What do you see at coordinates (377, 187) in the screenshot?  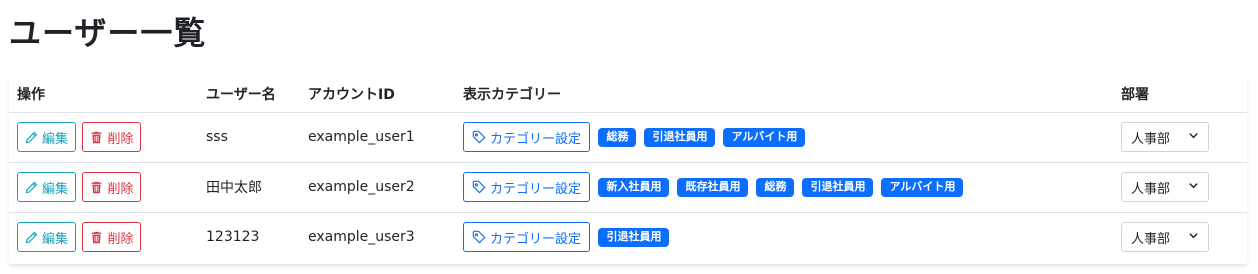 I see `account-id-cell: example_user2` at bounding box center [377, 187].